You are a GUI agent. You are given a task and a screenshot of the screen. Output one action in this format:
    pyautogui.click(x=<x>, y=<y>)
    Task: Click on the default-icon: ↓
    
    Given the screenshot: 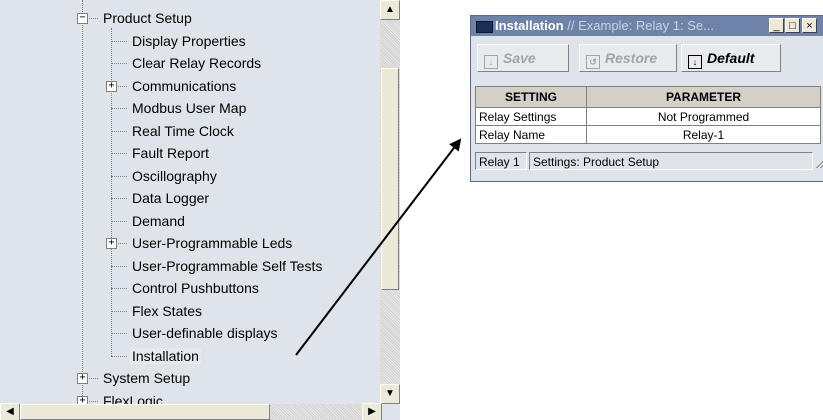 What is the action you would take?
    pyautogui.click(x=695, y=62)
    